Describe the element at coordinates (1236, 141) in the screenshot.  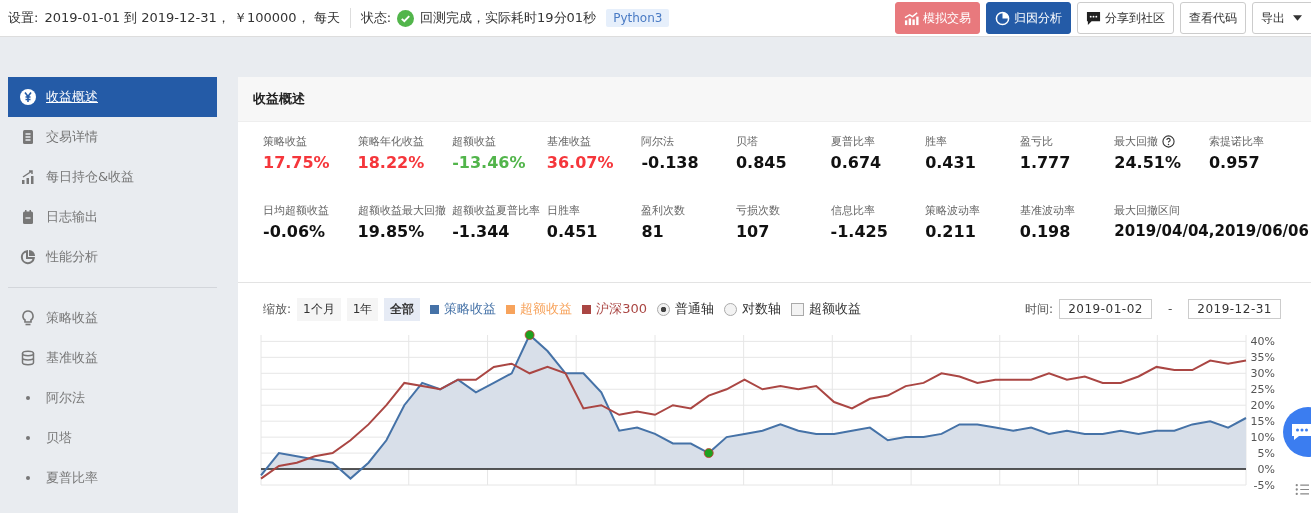
I see `metric-label: 索提诺比率` at that location.